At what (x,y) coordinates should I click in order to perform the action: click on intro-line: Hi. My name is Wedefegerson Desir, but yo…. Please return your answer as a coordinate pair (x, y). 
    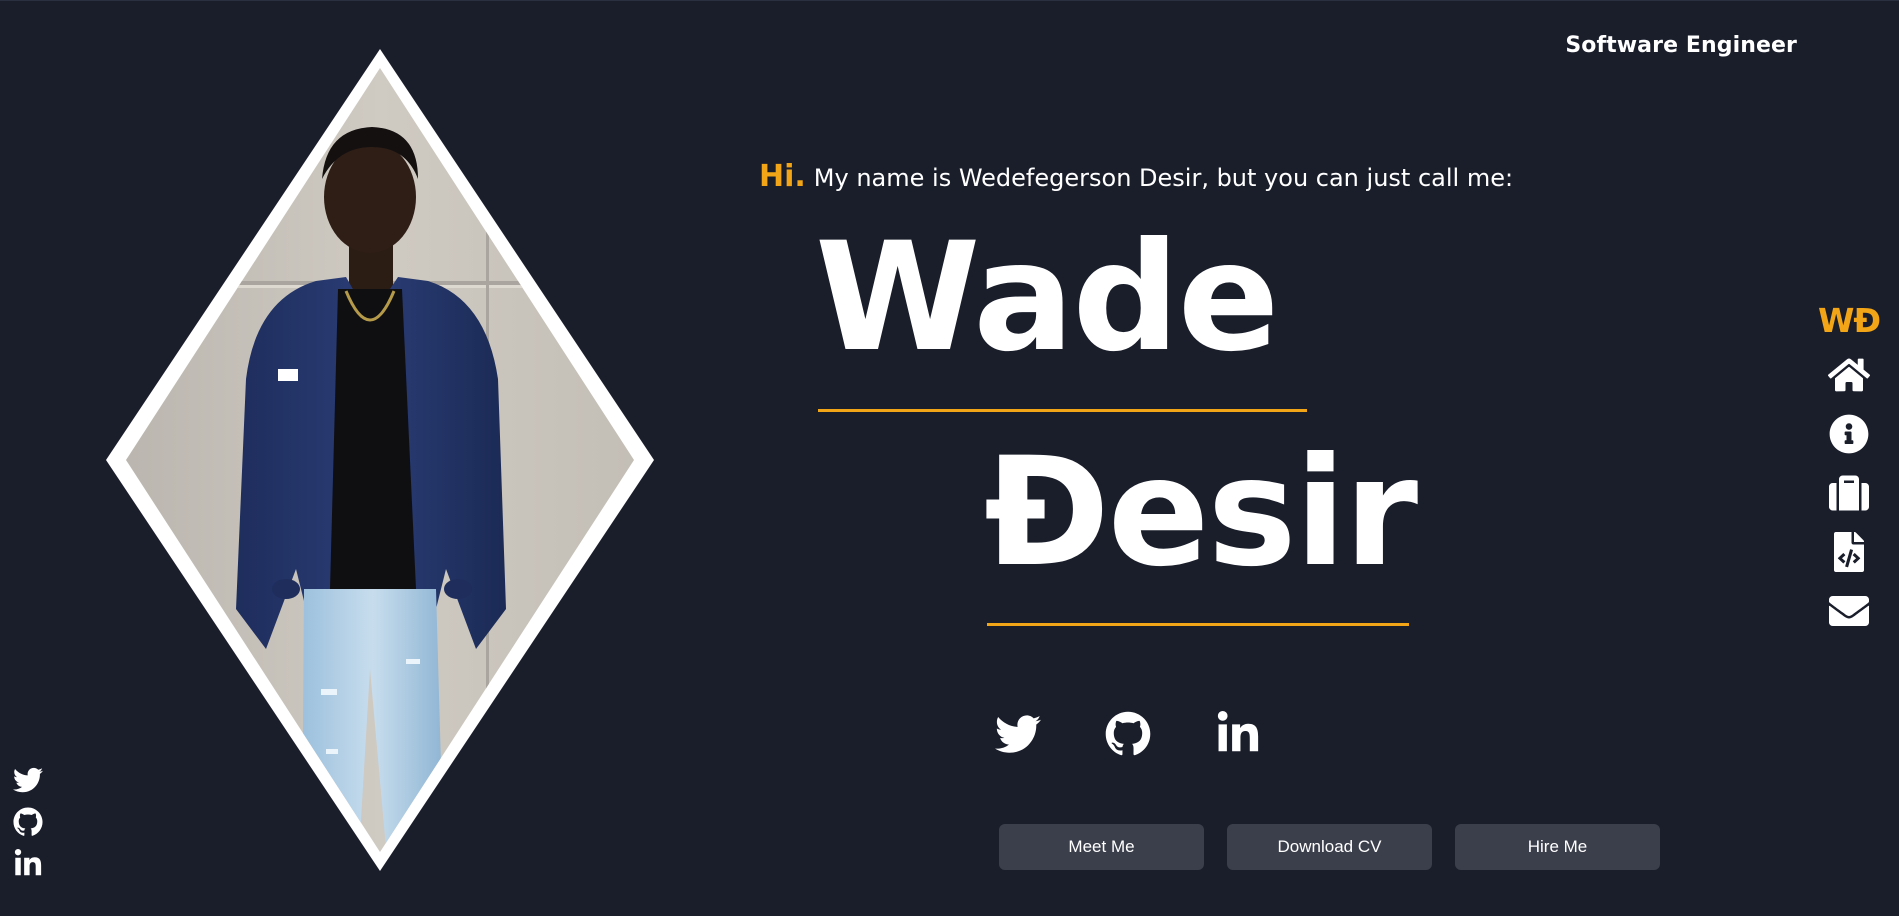
    Looking at the image, I should click on (1136, 176).